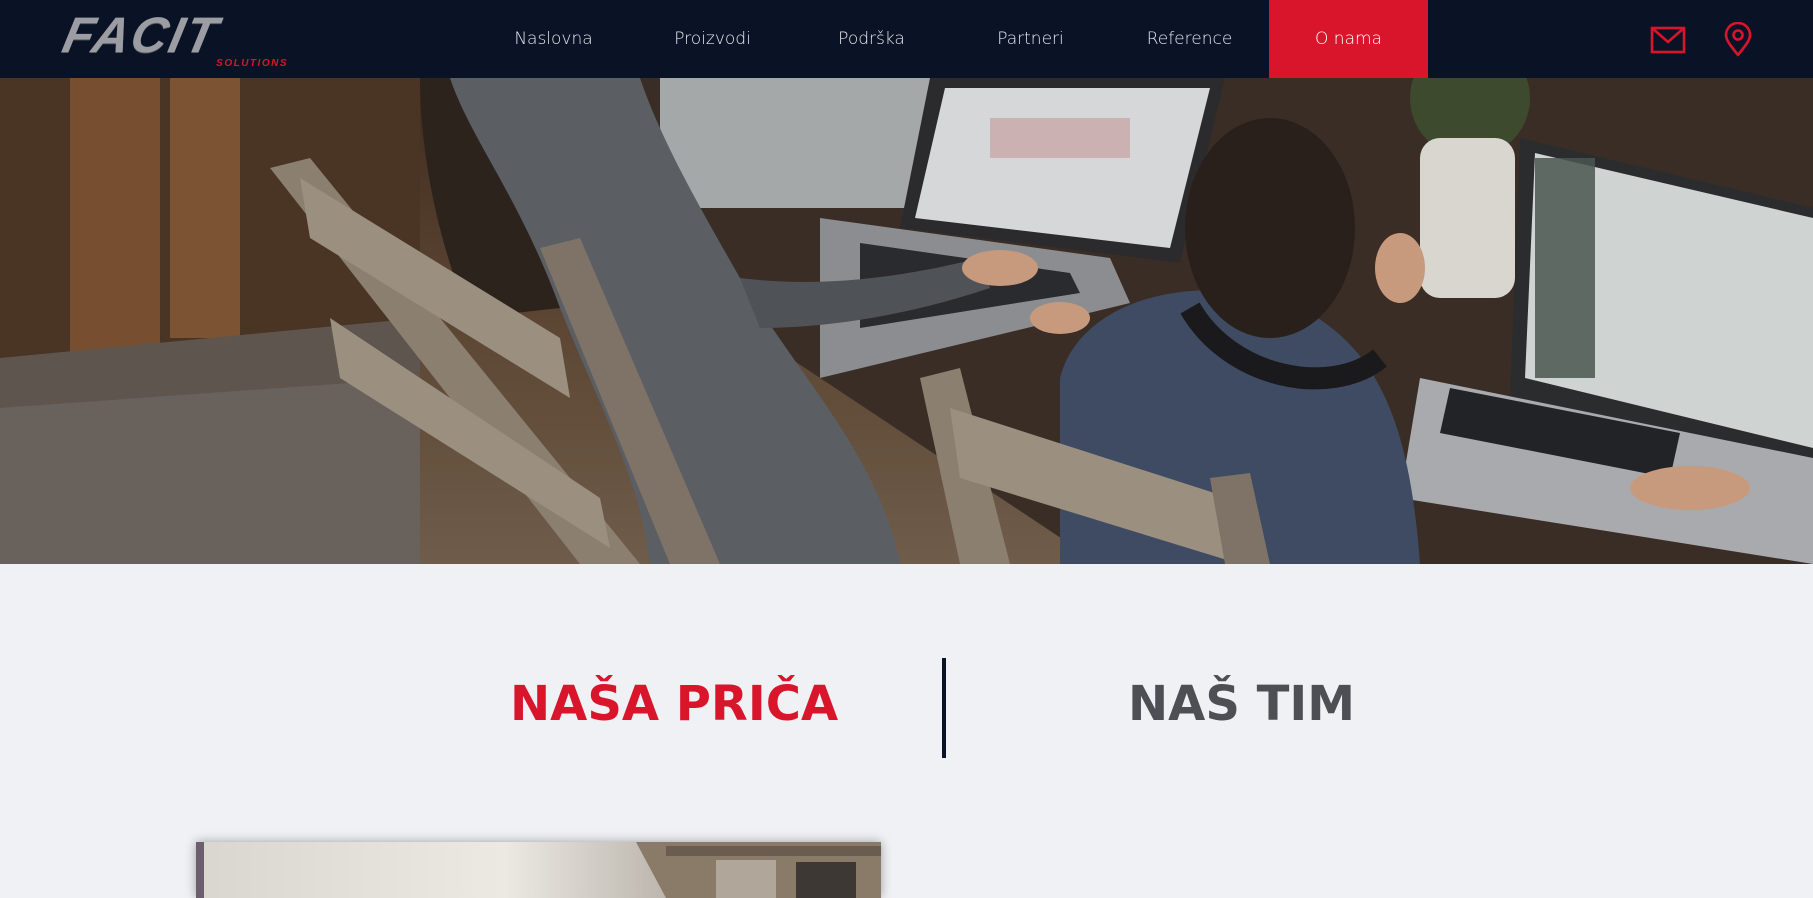 This screenshot has width=1813, height=898. I want to click on nav-item-podrska: Podrška, so click(871, 39).